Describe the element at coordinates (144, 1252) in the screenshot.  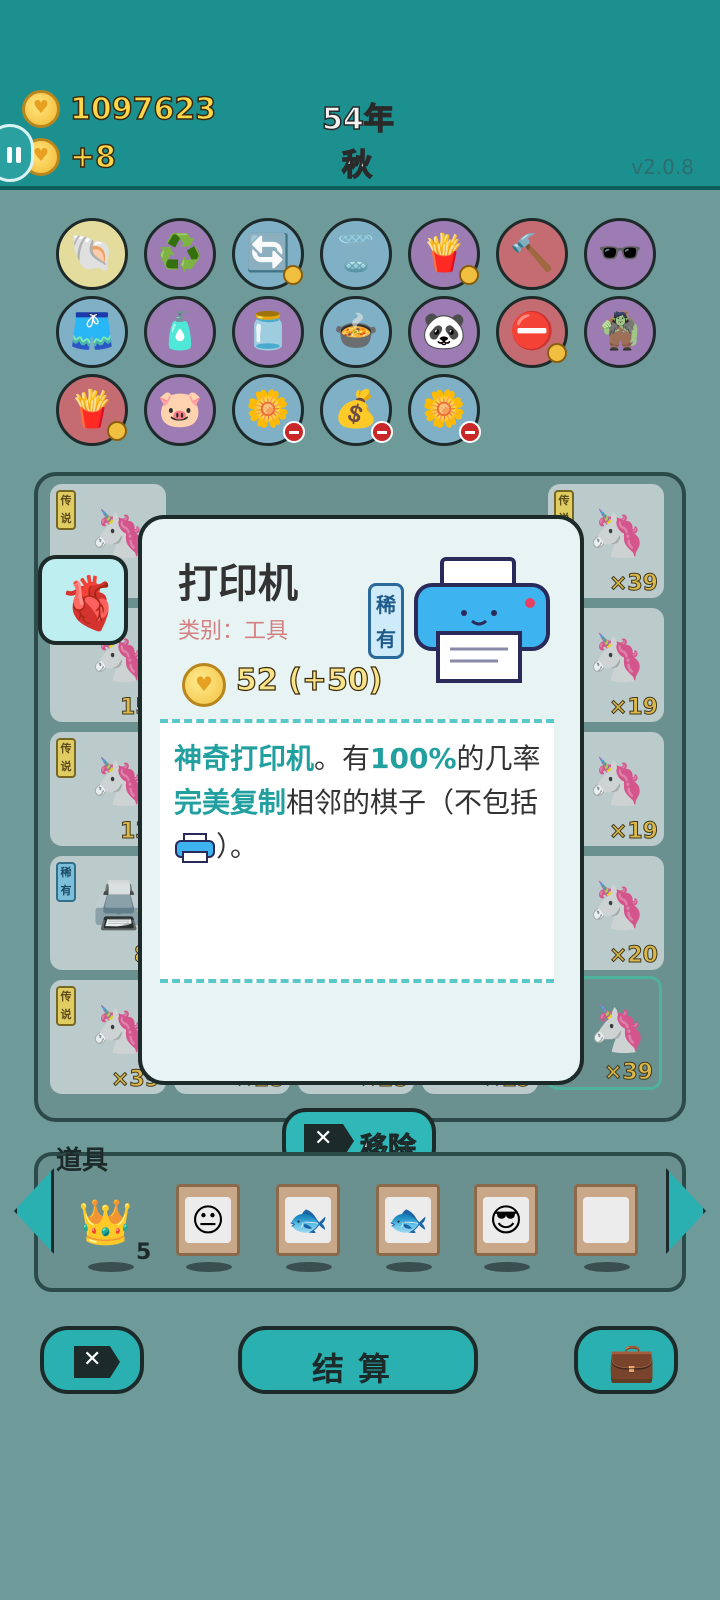
I see `crown-count: 5` at that location.